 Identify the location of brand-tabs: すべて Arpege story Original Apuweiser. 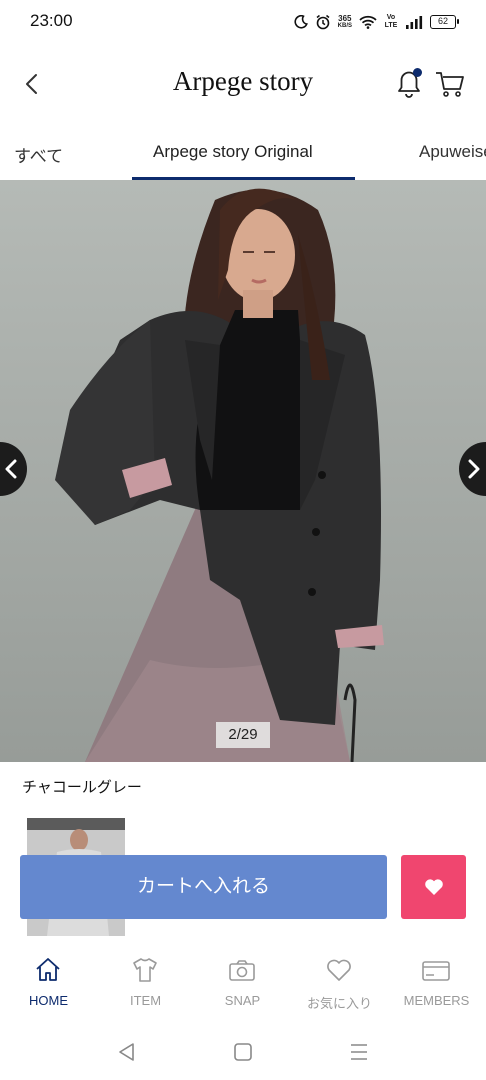
(243, 152).